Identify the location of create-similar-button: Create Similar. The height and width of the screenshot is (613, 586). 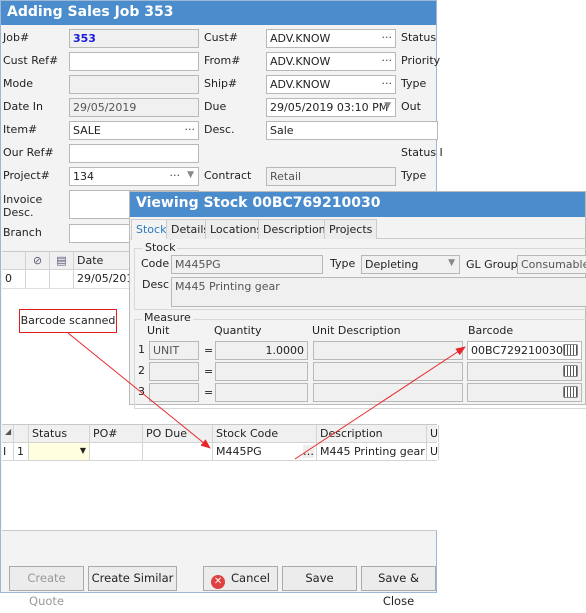
(132, 578).